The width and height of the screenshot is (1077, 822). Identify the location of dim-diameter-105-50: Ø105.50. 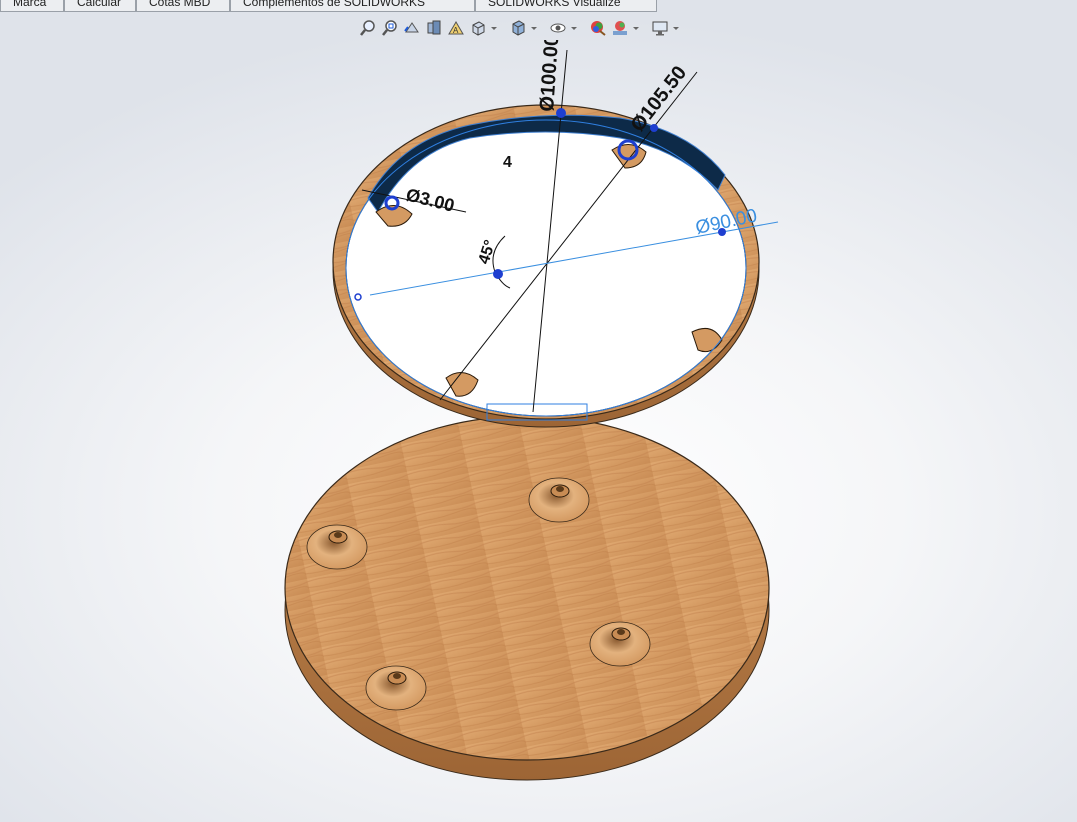
(659, 99).